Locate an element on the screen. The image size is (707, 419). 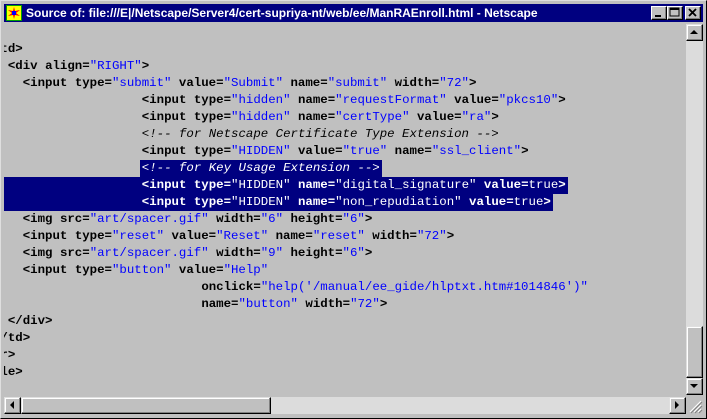
source-line: <input type="button" value="Help" is located at coordinates (345, 270).